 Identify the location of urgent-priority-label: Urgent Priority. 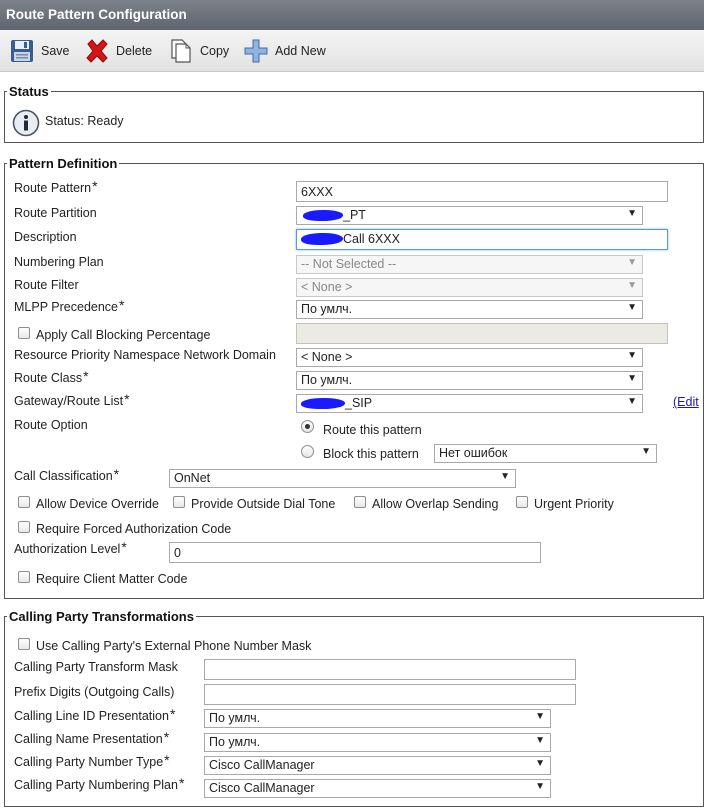
(574, 504).